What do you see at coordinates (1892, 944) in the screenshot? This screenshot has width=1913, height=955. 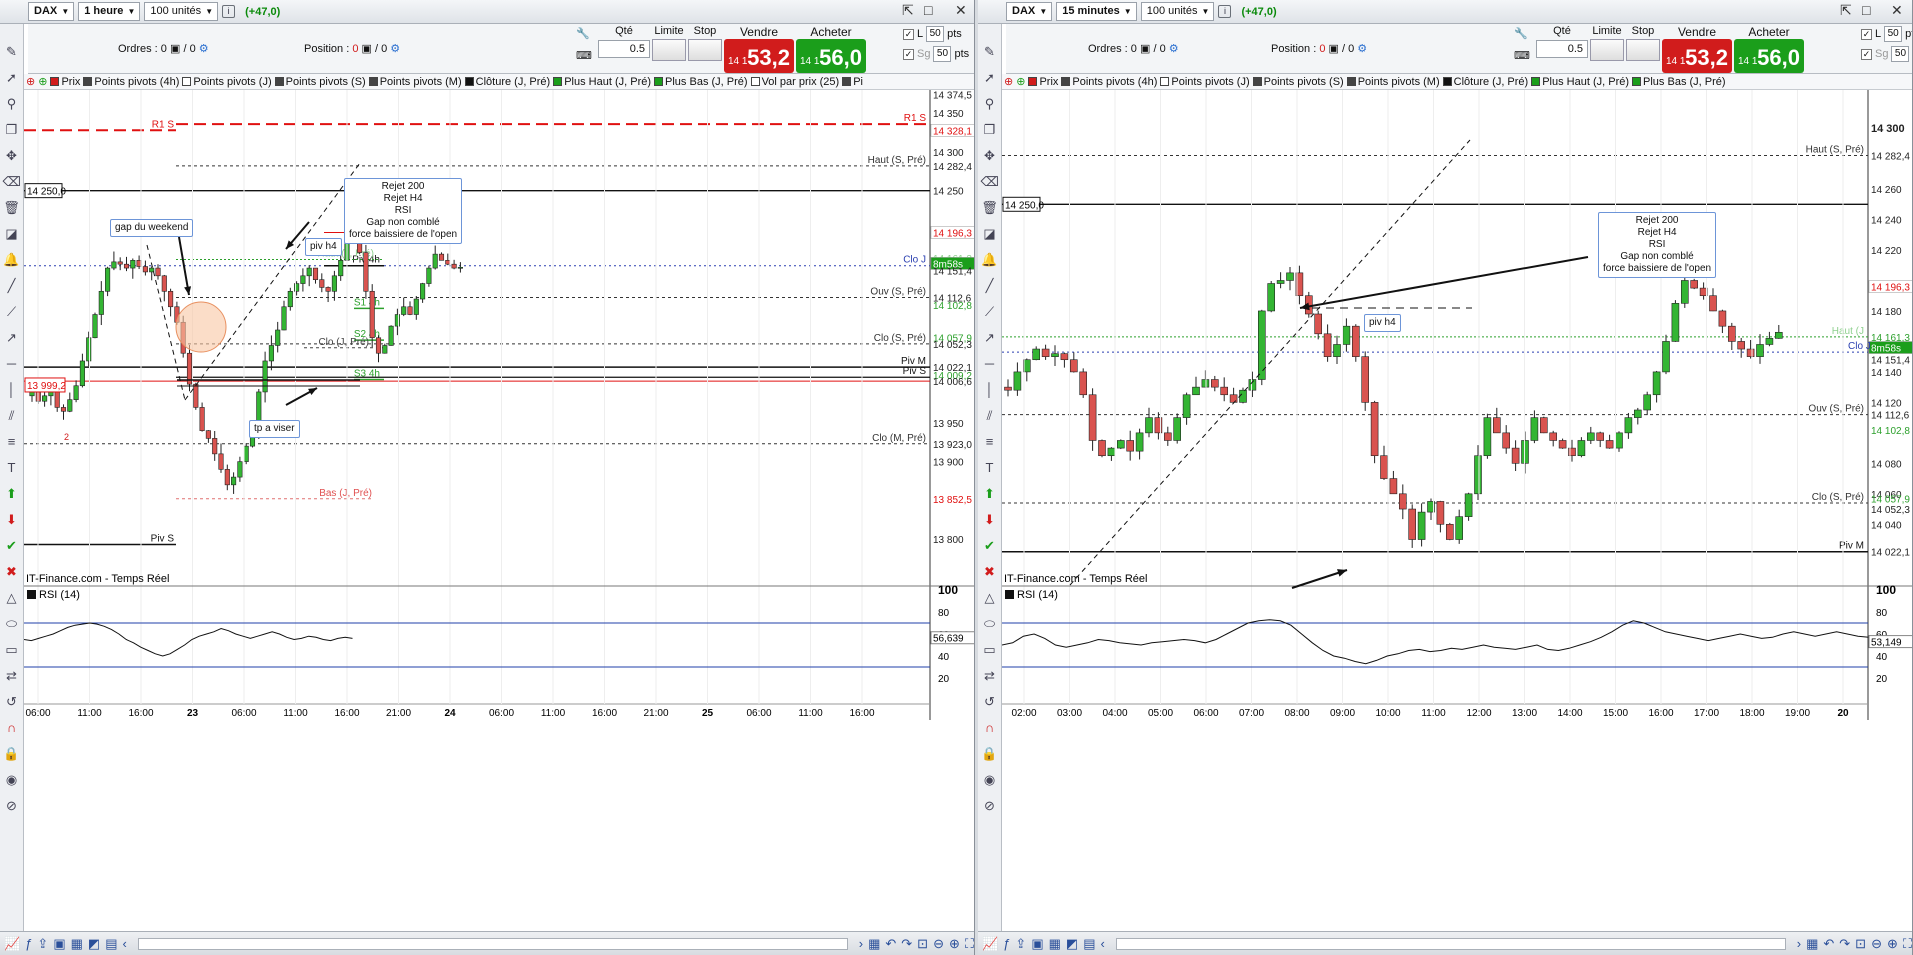 I see `zoom-in-icon: ⊕` at bounding box center [1892, 944].